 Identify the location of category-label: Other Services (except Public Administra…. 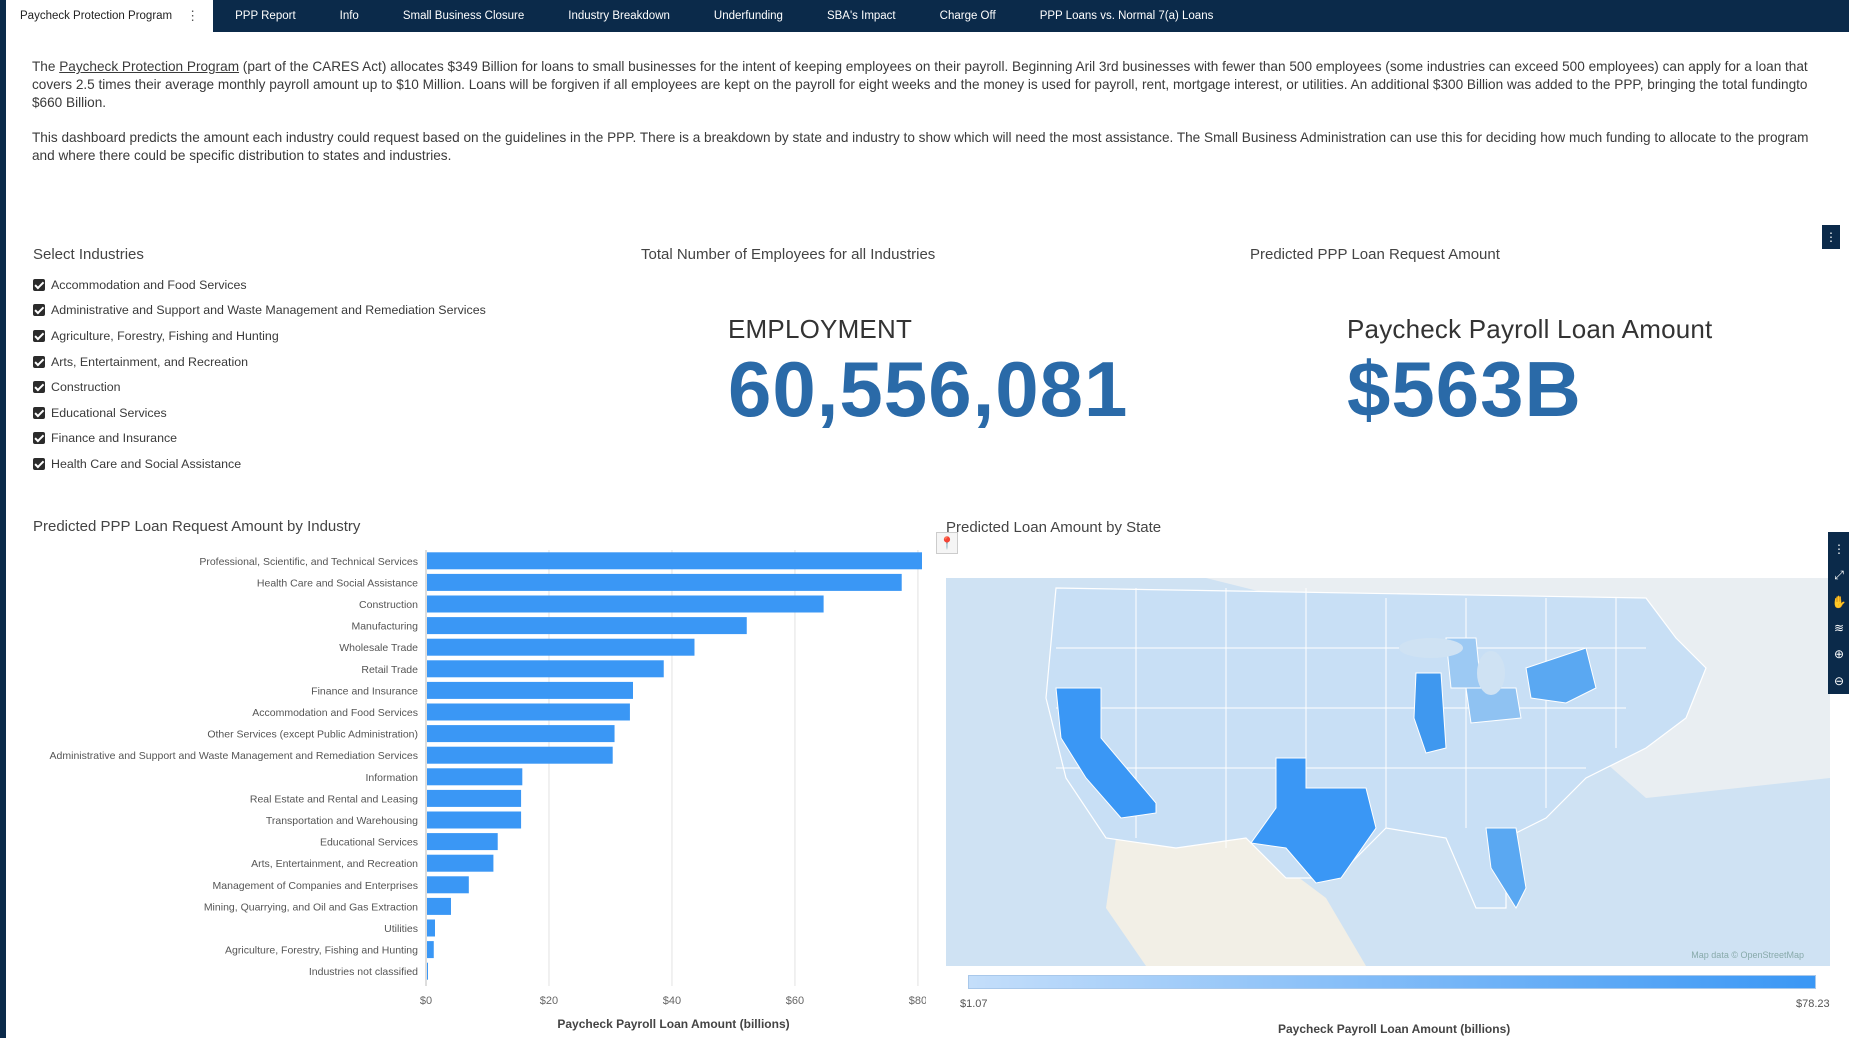
(312, 735).